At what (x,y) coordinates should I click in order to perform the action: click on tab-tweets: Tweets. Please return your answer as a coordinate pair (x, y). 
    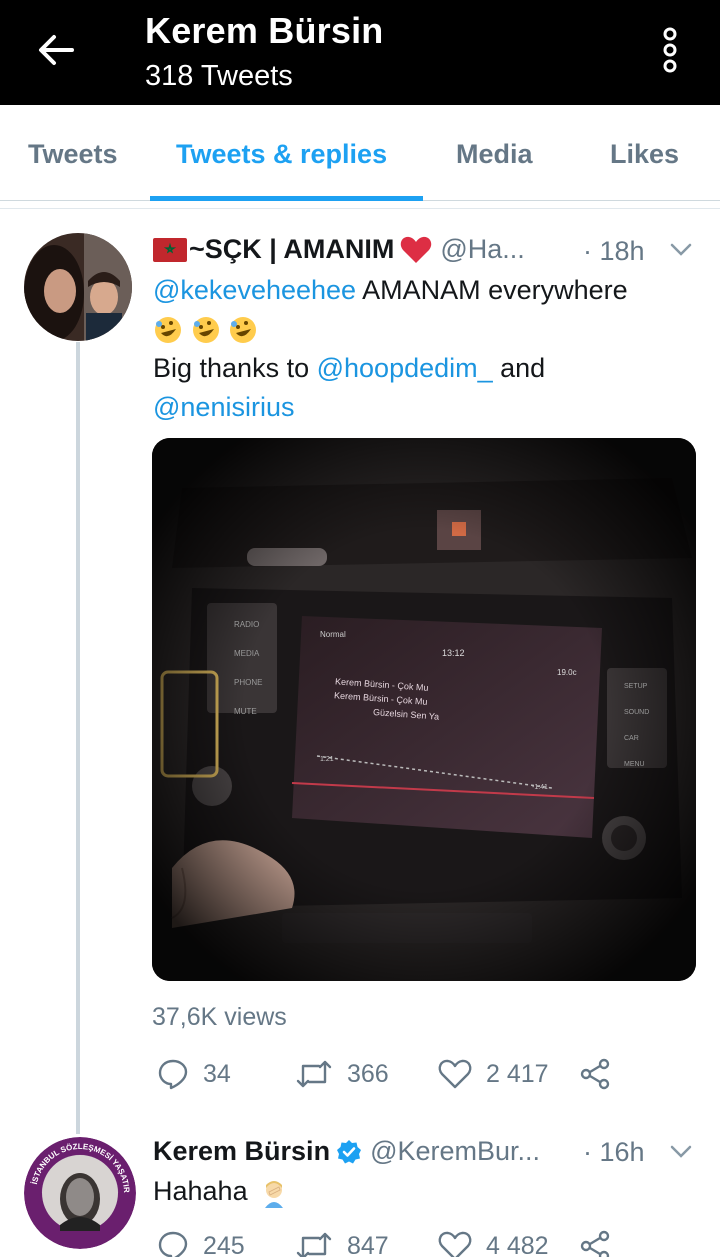
    Looking at the image, I should click on (73, 154).